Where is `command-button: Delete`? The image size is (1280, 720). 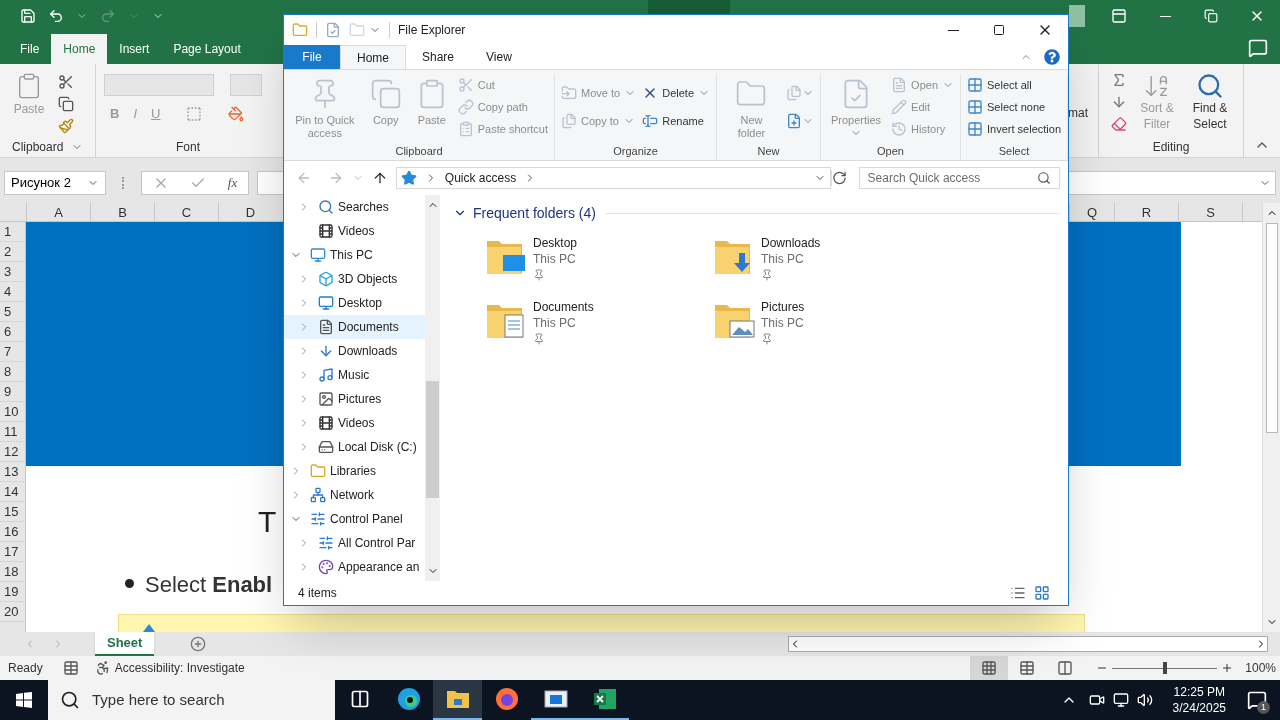
command-button: Delete is located at coordinates (676, 93).